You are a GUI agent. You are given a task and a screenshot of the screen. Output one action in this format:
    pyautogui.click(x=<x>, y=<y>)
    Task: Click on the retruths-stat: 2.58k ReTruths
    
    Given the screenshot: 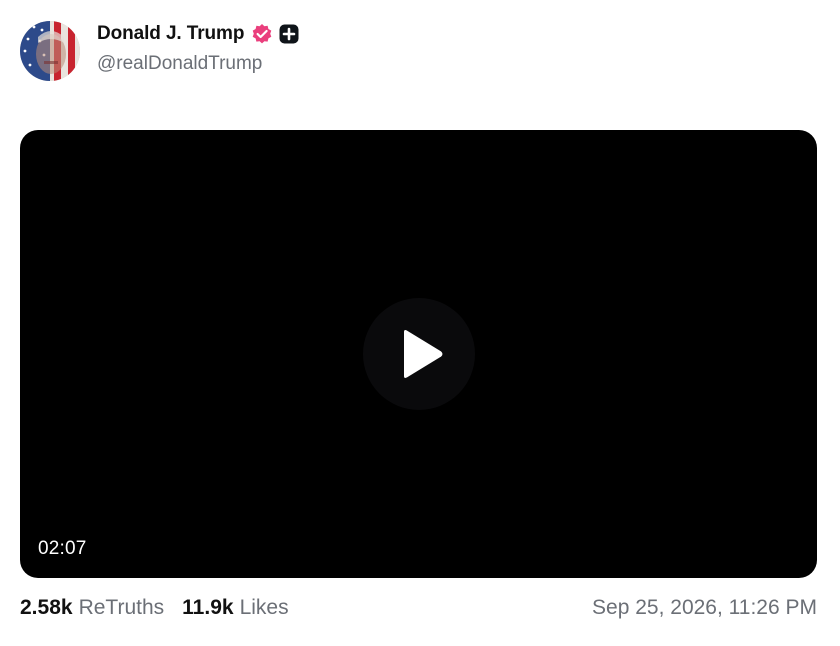 What is the action you would take?
    pyautogui.click(x=92, y=608)
    